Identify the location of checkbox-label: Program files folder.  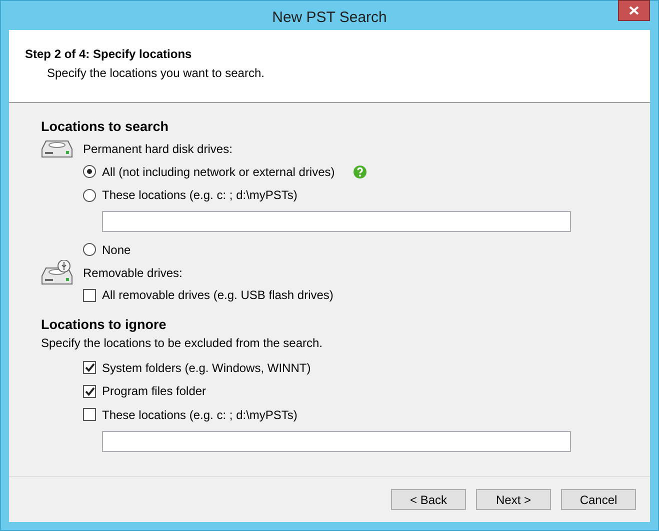
(154, 391).